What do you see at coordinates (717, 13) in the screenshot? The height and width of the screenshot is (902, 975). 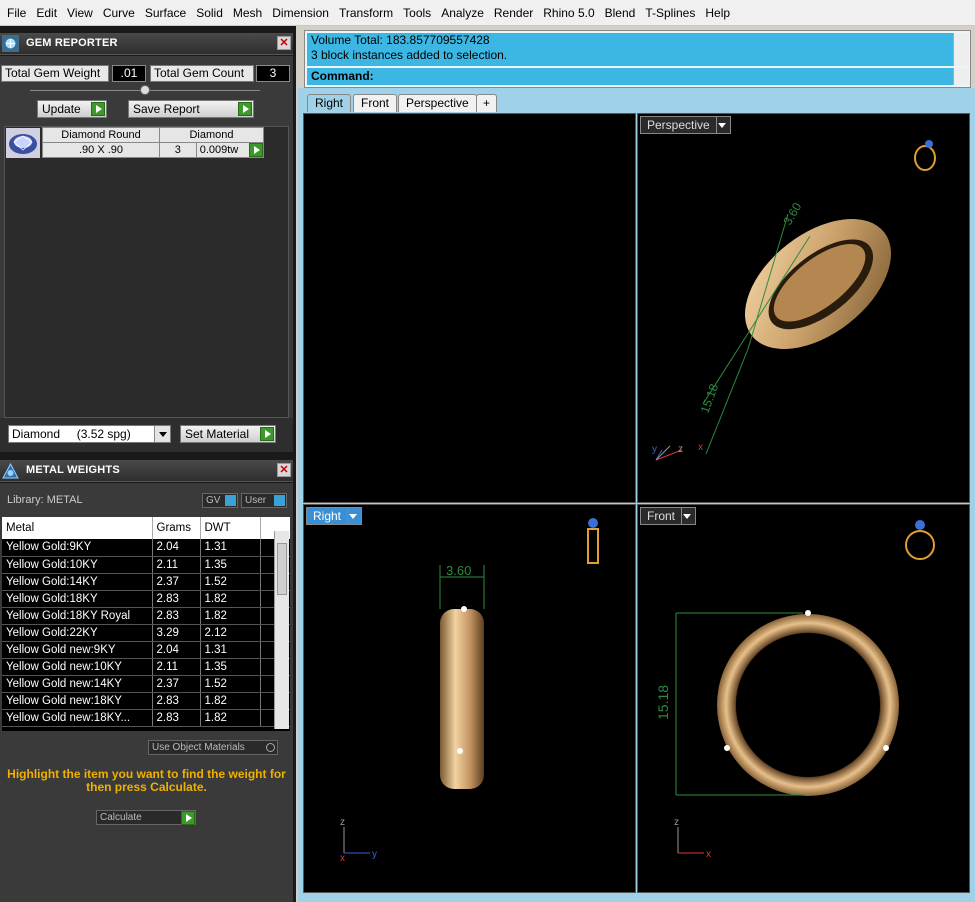 I see `menu-help: Help` at bounding box center [717, 13].